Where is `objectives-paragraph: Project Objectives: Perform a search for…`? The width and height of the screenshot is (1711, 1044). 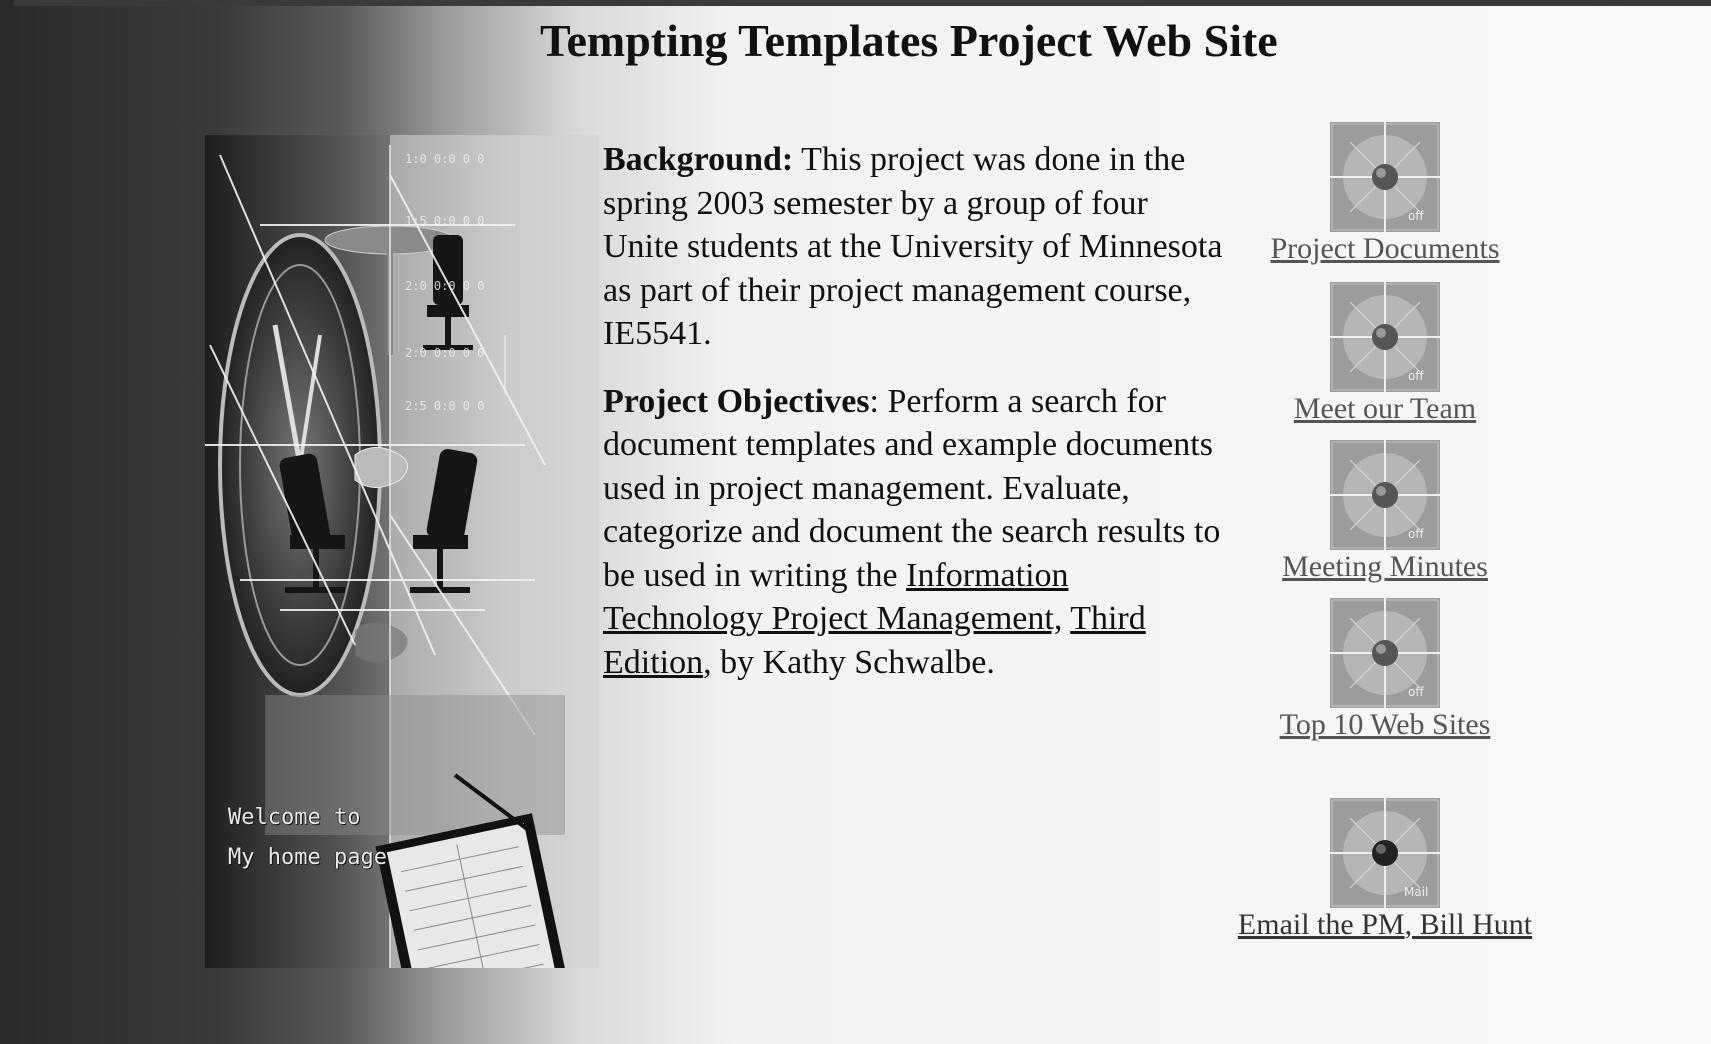
objectives-paragraph: Project Objectives: Perform a search for… is located at coordinates (914, 532).